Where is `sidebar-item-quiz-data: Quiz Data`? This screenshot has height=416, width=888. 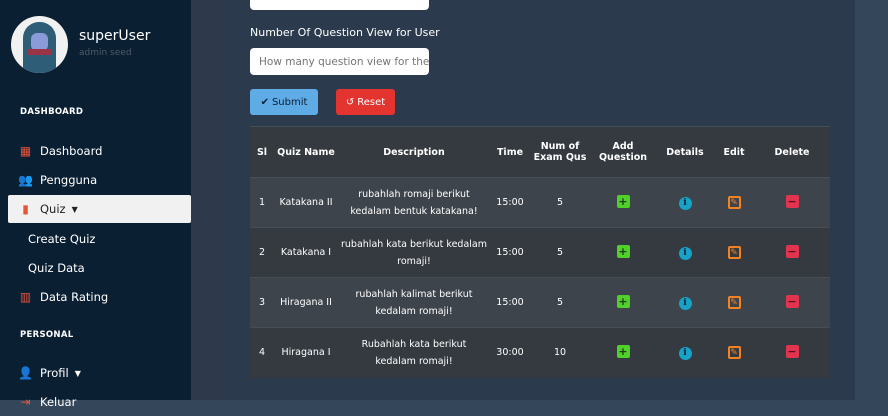
sidebar-item-quiz-data: Quiz Data is located at coordinates (99, 268).